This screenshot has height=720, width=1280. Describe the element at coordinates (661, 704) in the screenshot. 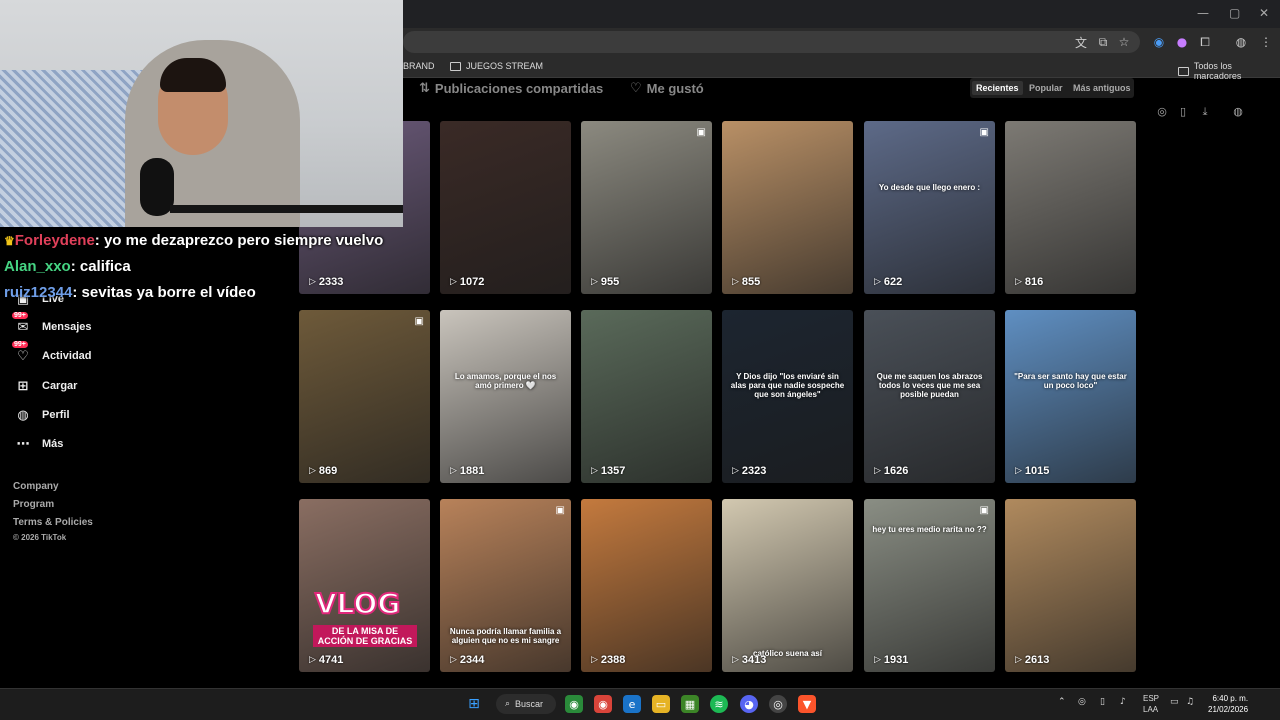

I see `file-explorer-icon: ▭` at that location.